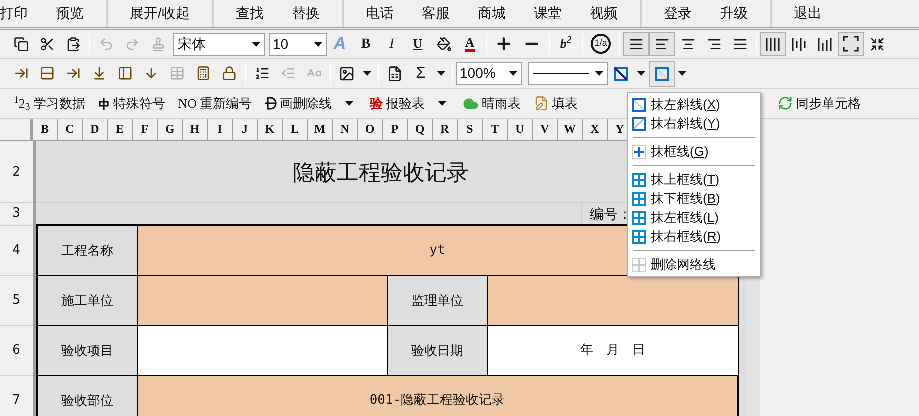  Describe the element at coordinates (613, 350) in the screenshot. I see `value-cell: 年 月 日` at that location.